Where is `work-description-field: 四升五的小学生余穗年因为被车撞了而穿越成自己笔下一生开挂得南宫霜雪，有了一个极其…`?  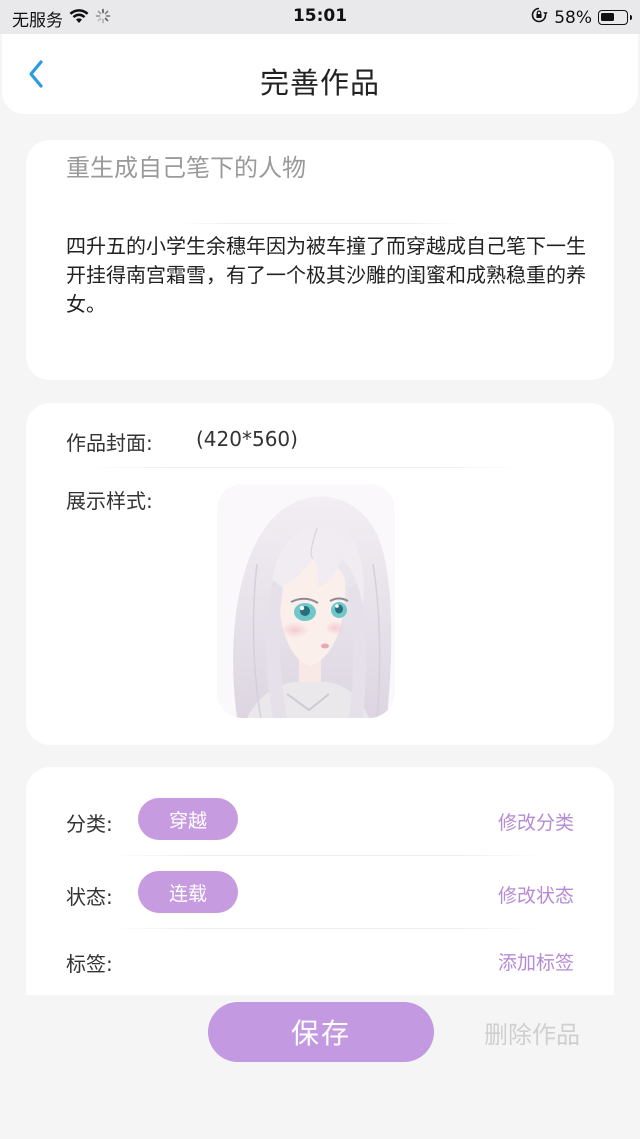
work-description-field: 四升五的小学生余穗年因为被车撞了而穿越成自己笔下一生开挂得南宫霜雪，有了一个极其… is located at coordinates (326, 275).